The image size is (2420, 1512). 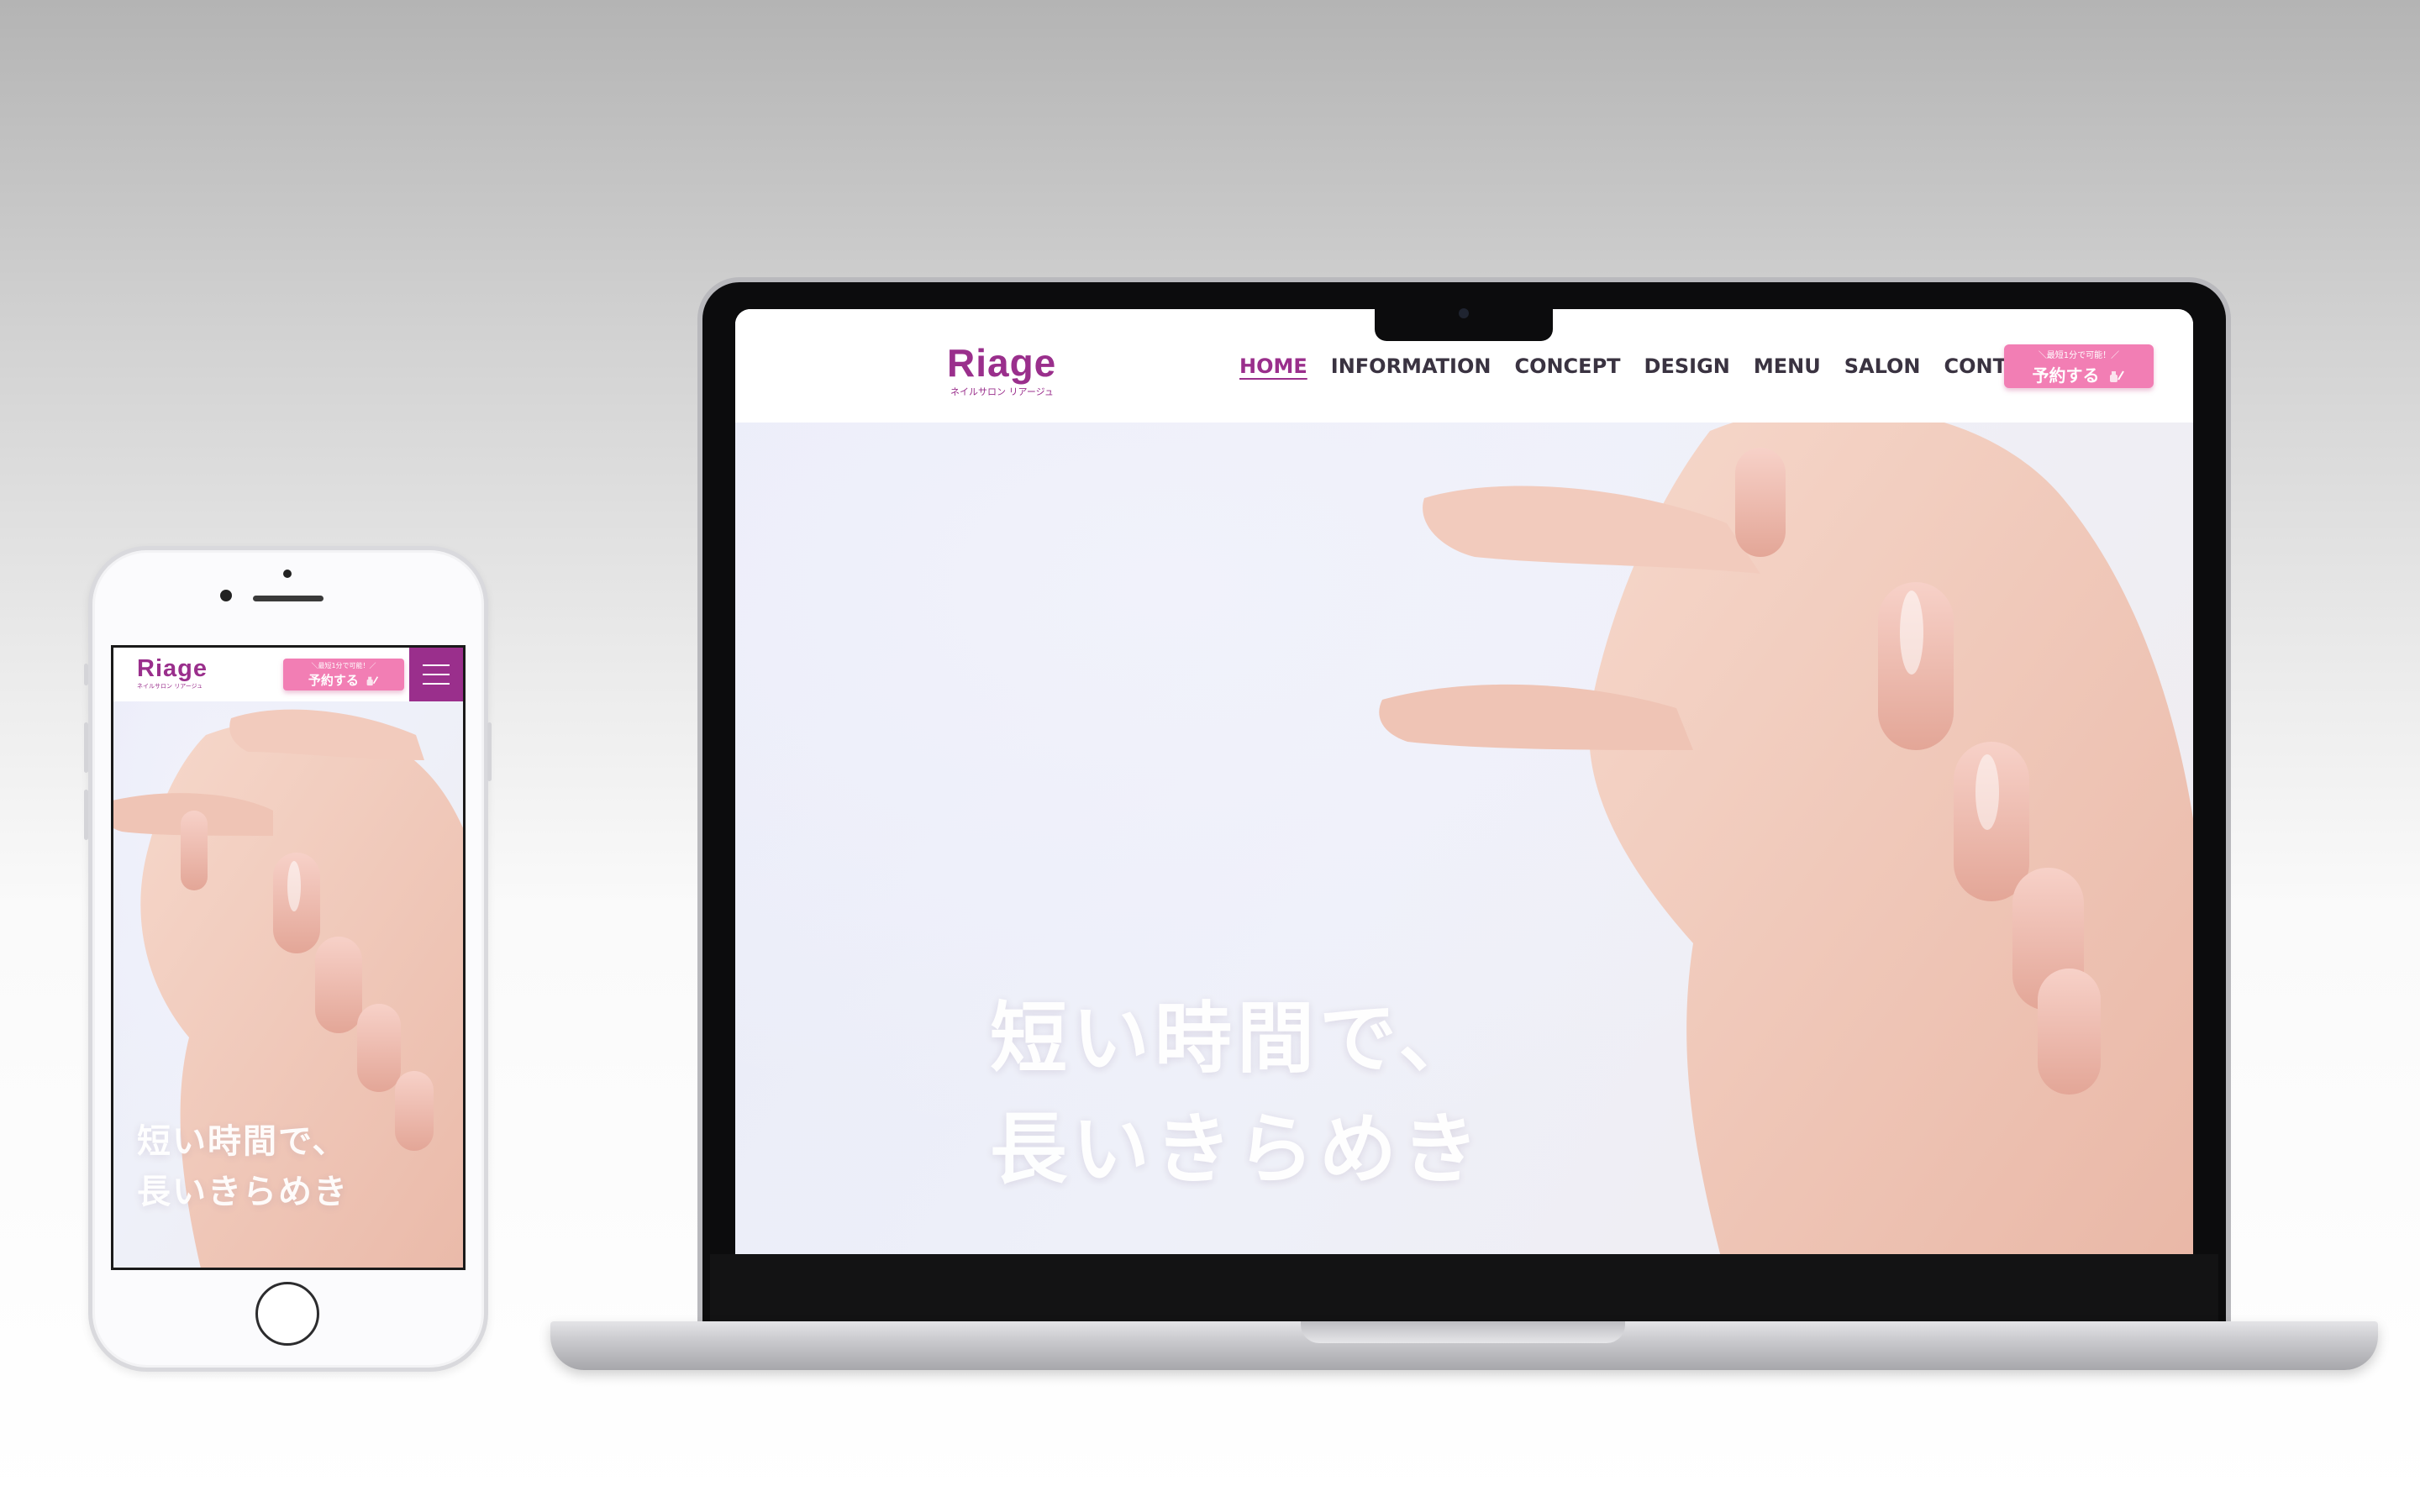 What do you see at coordinates (1464, 321) in the screenshot?
I see `laptop-notch` at bounding box center [1464, 321].